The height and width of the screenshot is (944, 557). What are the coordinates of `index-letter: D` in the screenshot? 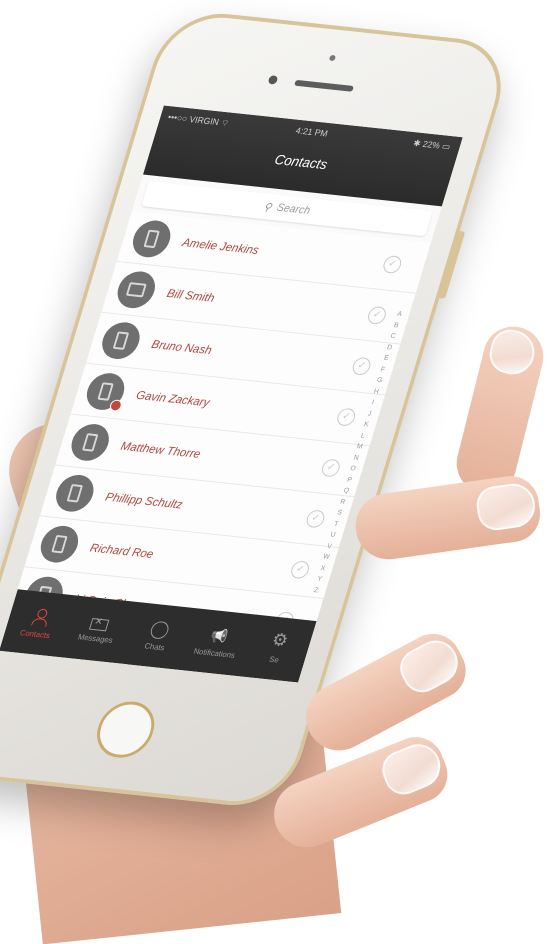 It's located at (389, 348).